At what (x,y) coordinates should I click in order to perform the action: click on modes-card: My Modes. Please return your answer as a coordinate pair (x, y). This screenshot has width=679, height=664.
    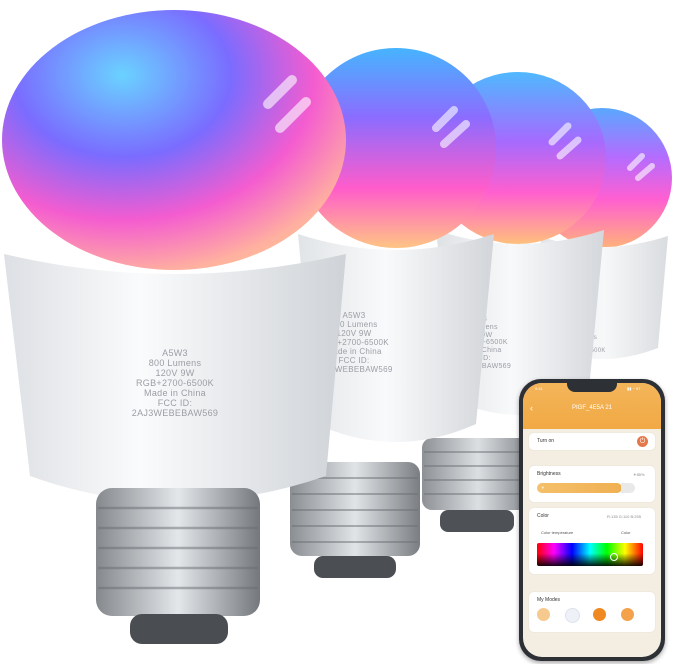
    Looking at the image, I should click on (592, 612).